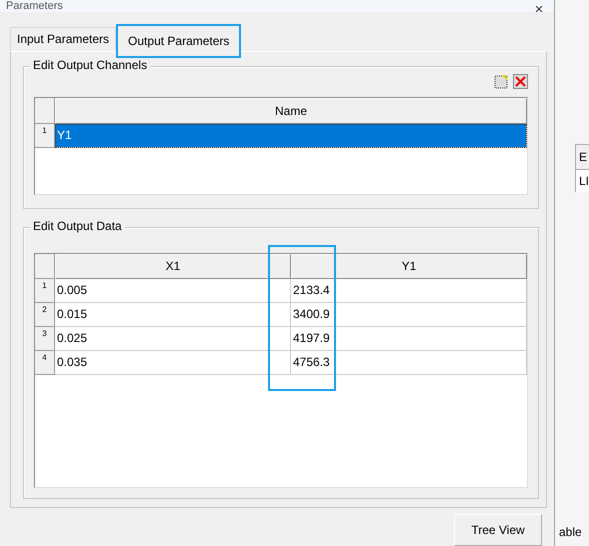 This screenshot has height=546, width=589. I want to click on row-number: 4, so click(45, 362).